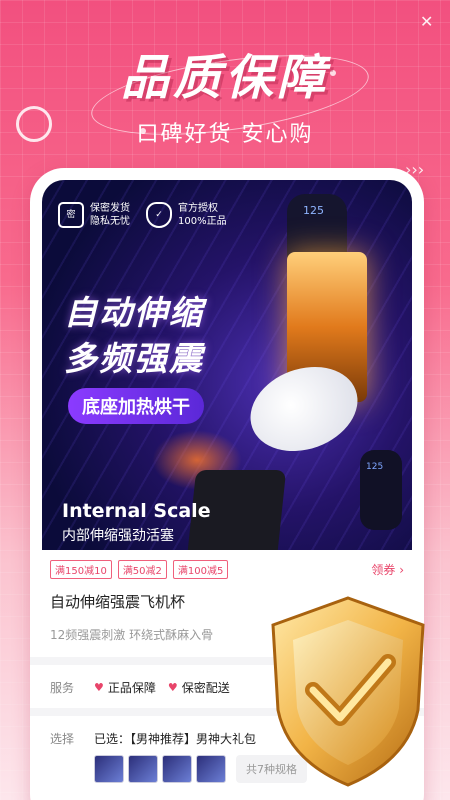 The width and height of the screenshot is (450, 800). I want to click on shield-check-icon: ✓, so click(159, 215).